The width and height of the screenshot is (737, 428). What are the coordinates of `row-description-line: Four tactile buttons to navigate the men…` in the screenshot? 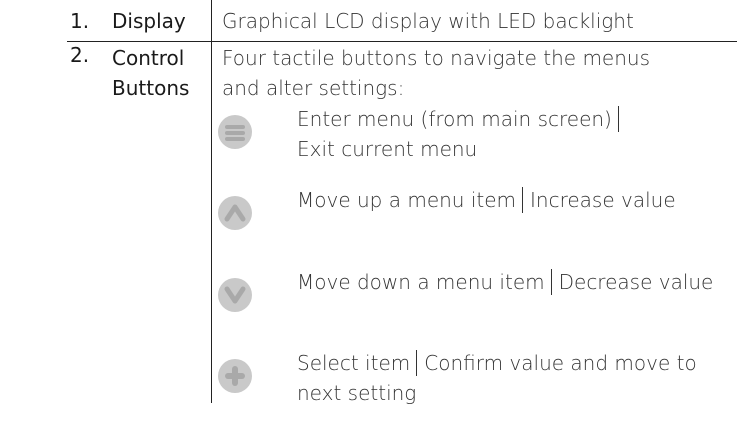 It's located at (436, 58).